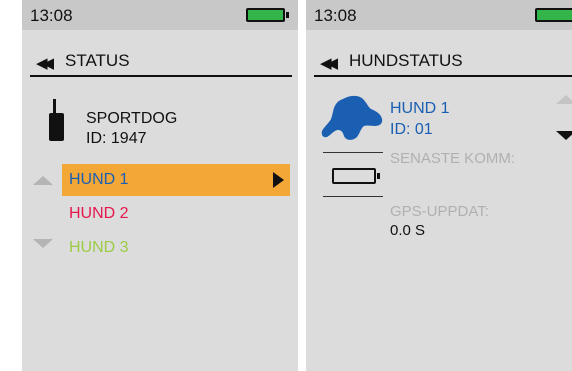 This screenshot has width=572, height=371. Describe the element at coordinates (99, 179) in the screenshot. I see `list-item-label: HUND 1` at that location.